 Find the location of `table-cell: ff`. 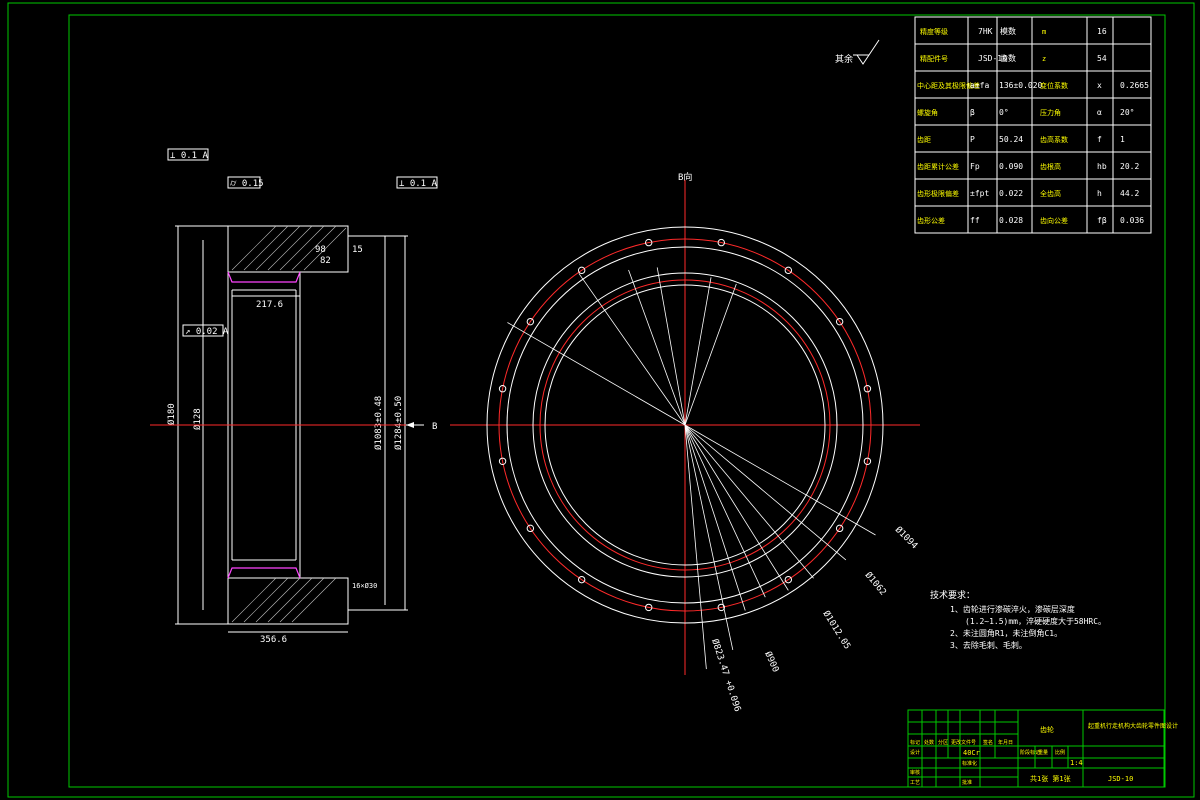

table-cell: ff is located at coordinates (975, 220).